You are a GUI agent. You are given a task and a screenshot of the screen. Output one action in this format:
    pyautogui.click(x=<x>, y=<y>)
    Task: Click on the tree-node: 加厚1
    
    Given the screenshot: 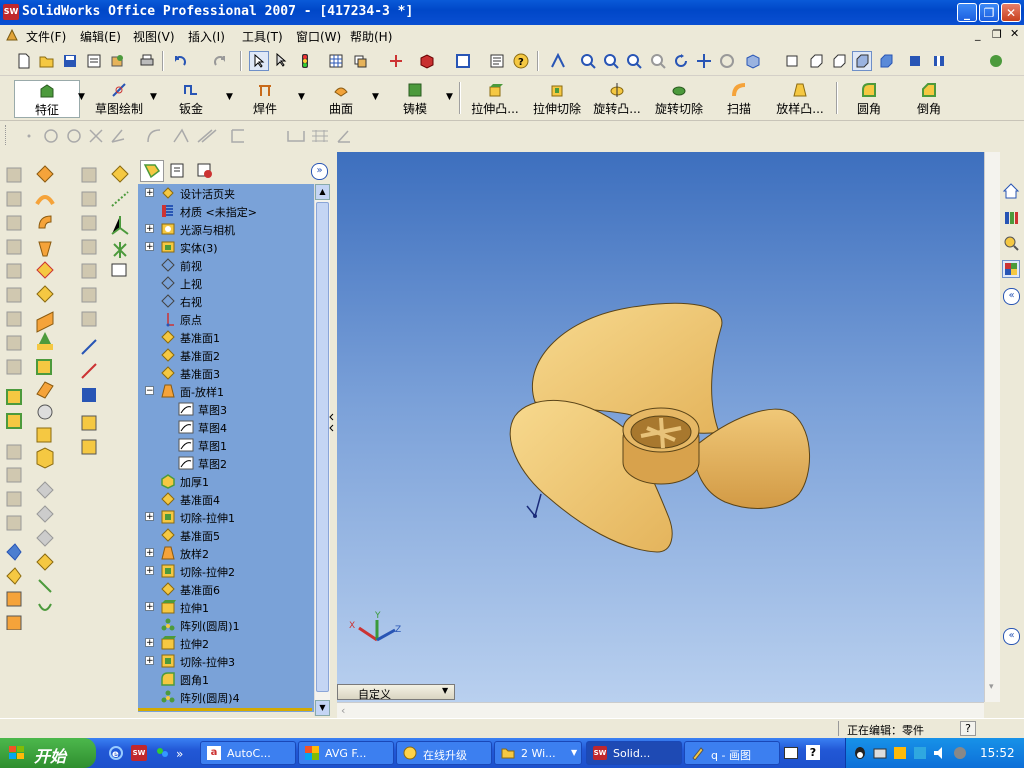 What is the action you would take?
    pyautogui.click(x=226, y=481)
    